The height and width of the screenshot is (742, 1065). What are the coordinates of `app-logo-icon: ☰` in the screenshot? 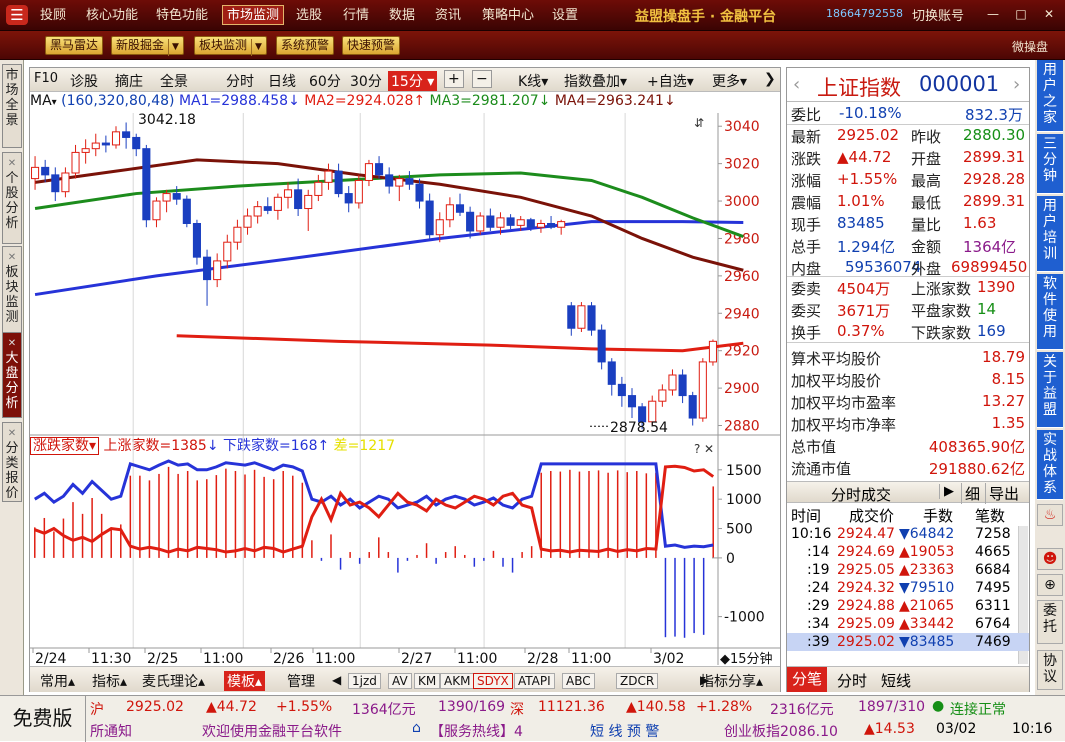 It's located at (17, 15).